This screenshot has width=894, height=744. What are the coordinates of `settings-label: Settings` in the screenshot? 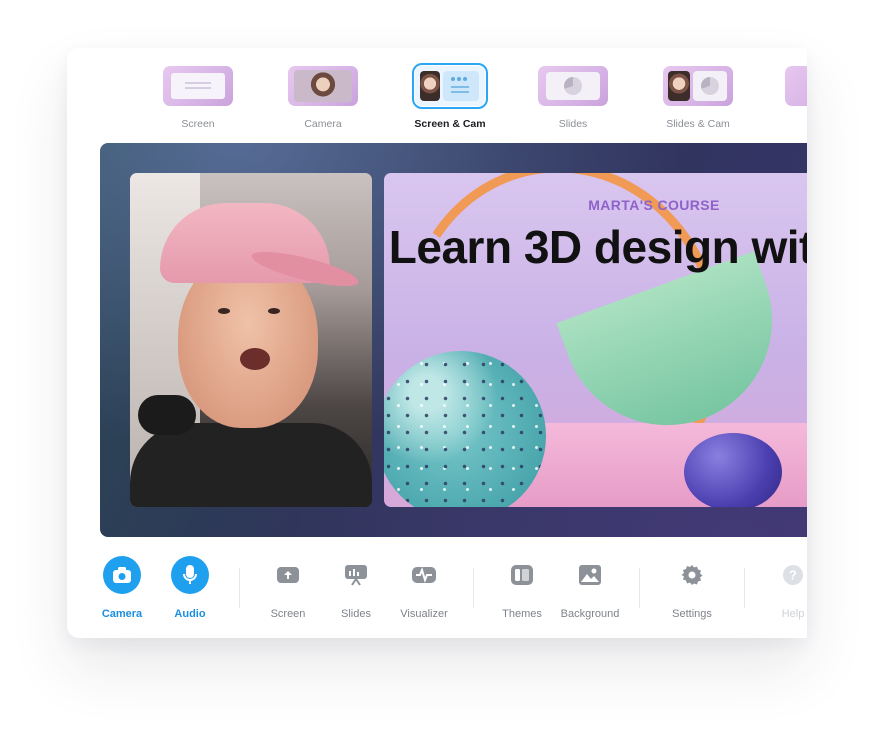 It's located at (692, 614).